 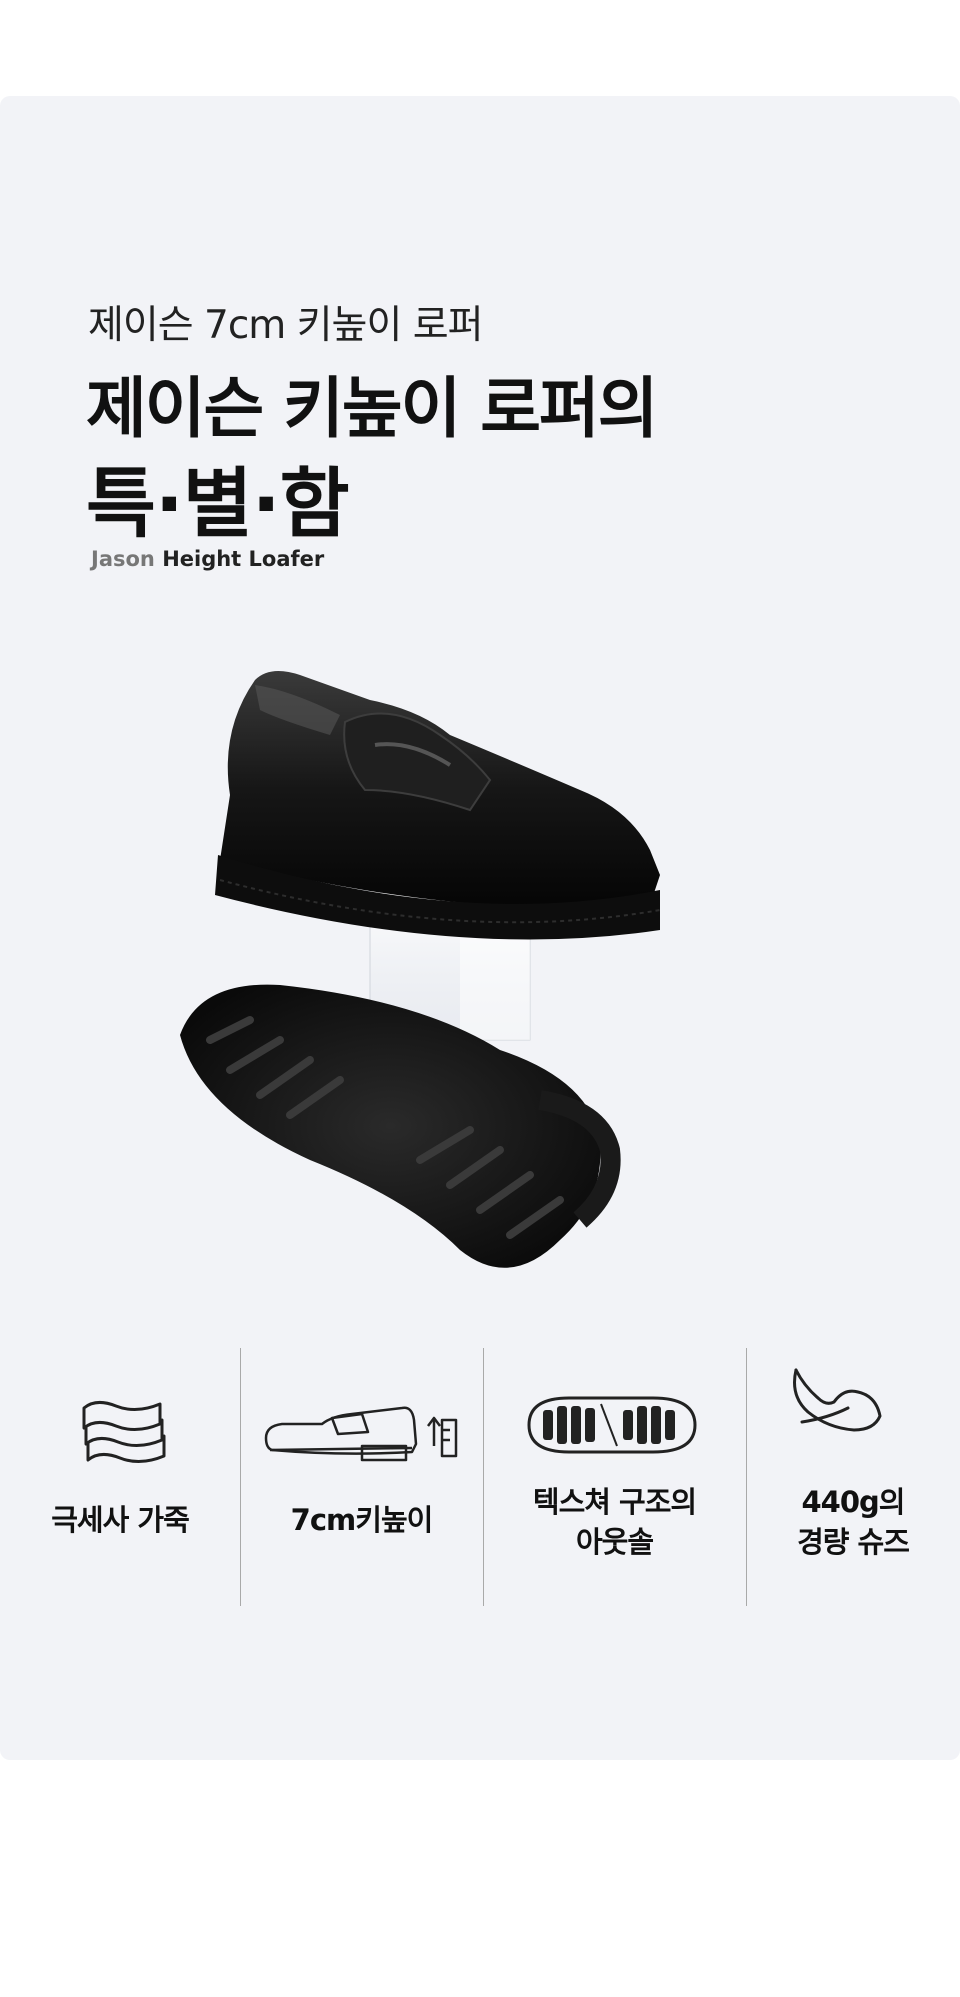 I want to click on tagline-brand: Jason, so click(x=123, y=559).